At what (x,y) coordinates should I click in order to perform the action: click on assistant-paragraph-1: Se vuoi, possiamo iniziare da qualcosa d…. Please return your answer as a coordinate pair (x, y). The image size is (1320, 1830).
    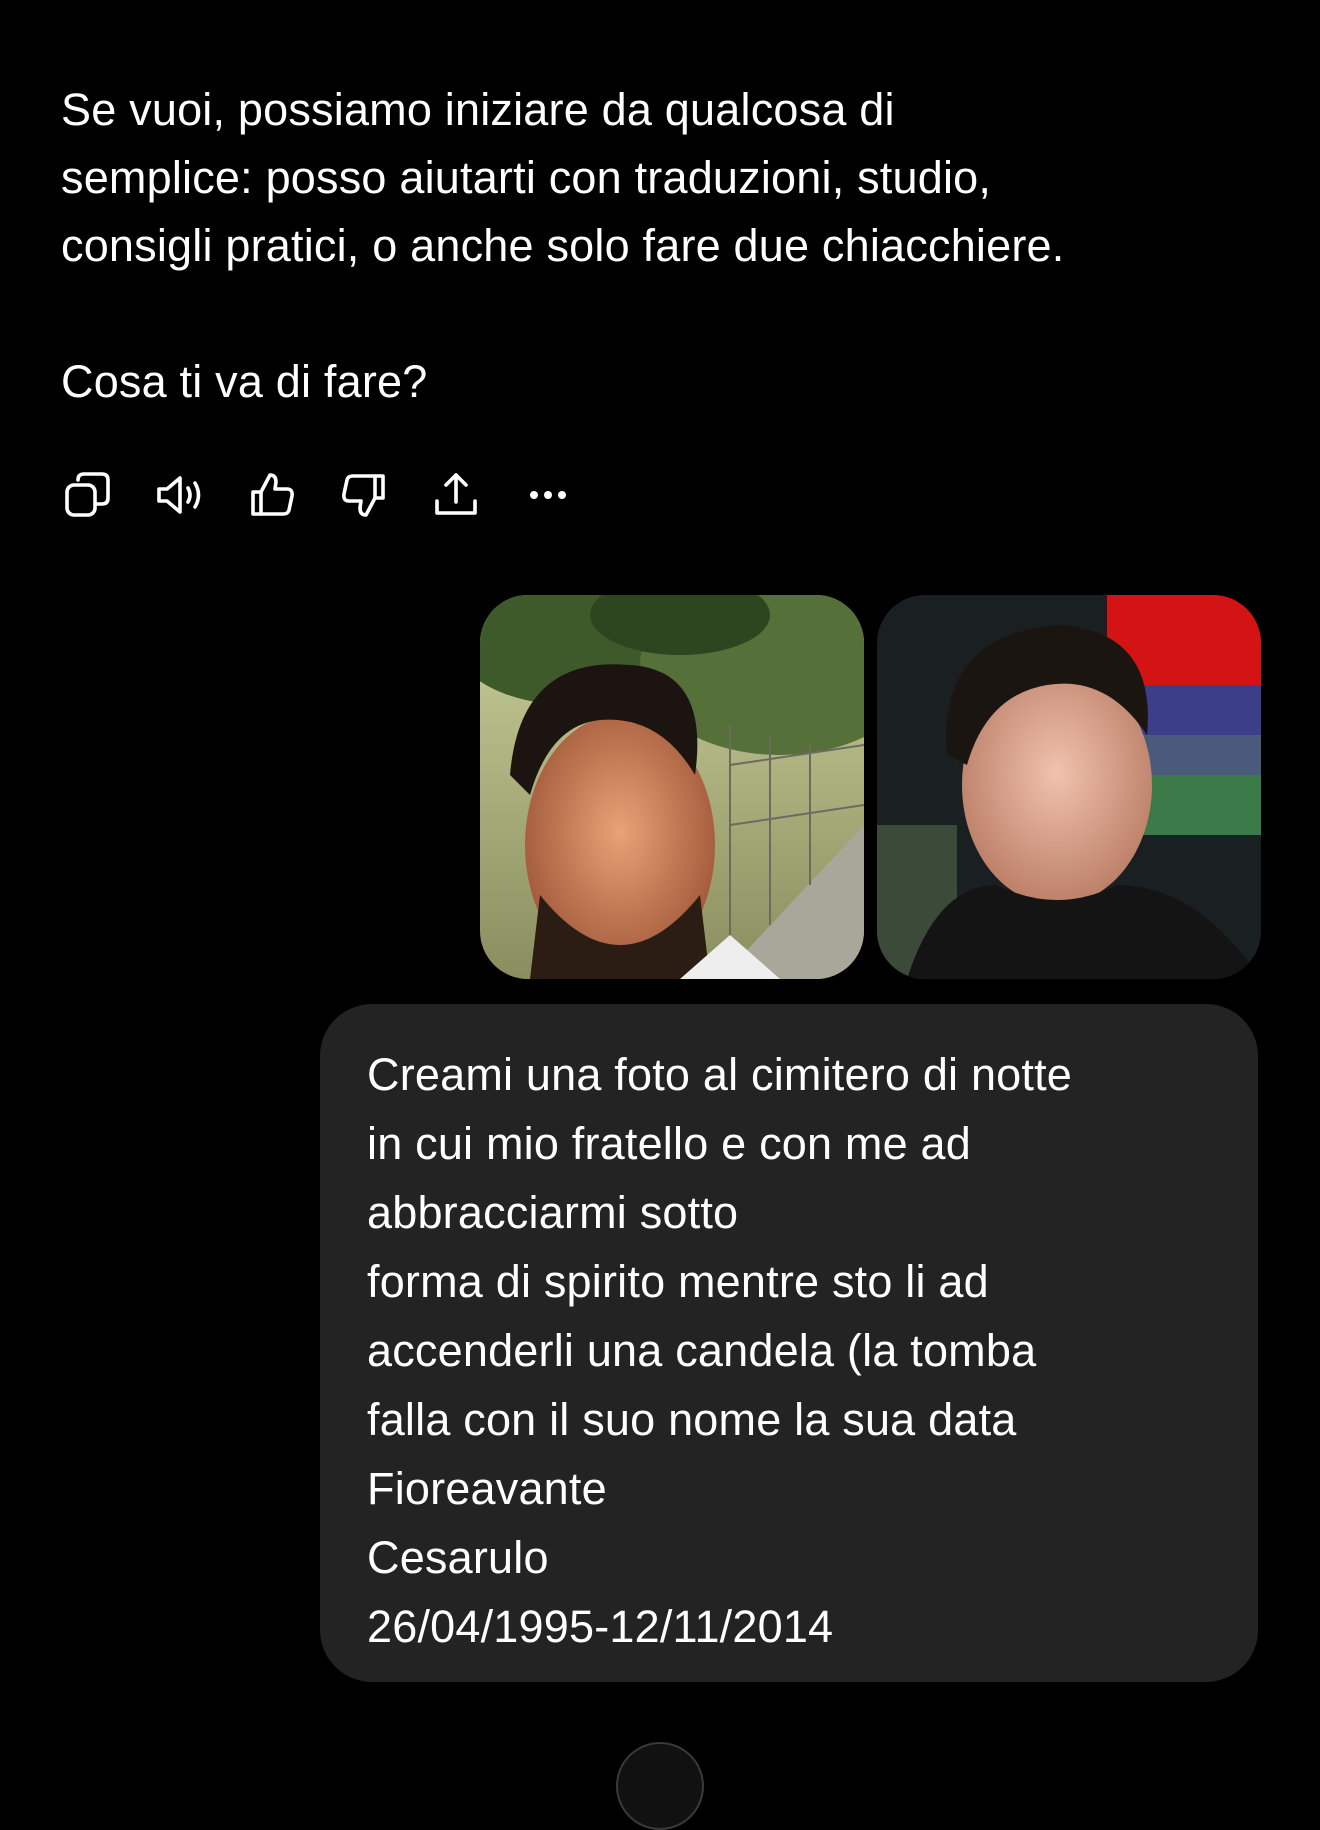
    Looking at the image, I should click on (666, 178).